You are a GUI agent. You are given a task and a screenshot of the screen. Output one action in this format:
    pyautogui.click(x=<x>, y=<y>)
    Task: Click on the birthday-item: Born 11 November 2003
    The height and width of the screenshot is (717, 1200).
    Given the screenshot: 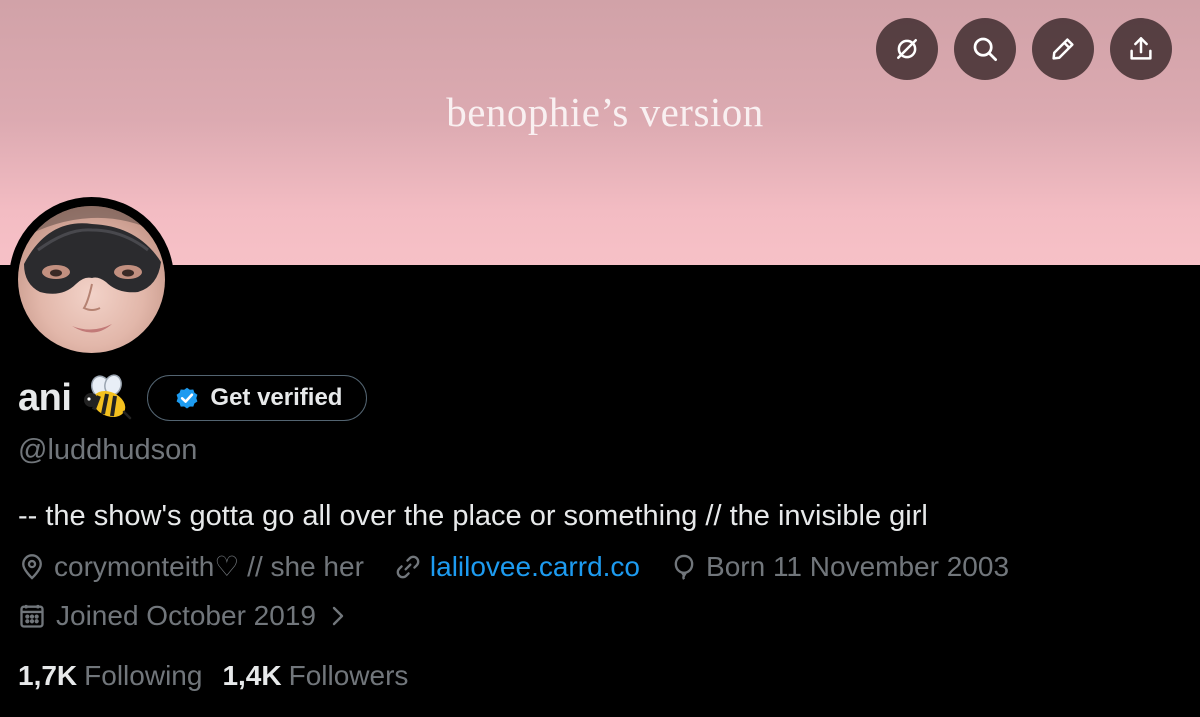 What is the action you would take?
    pyautogui.click(x=839, y=567)
    